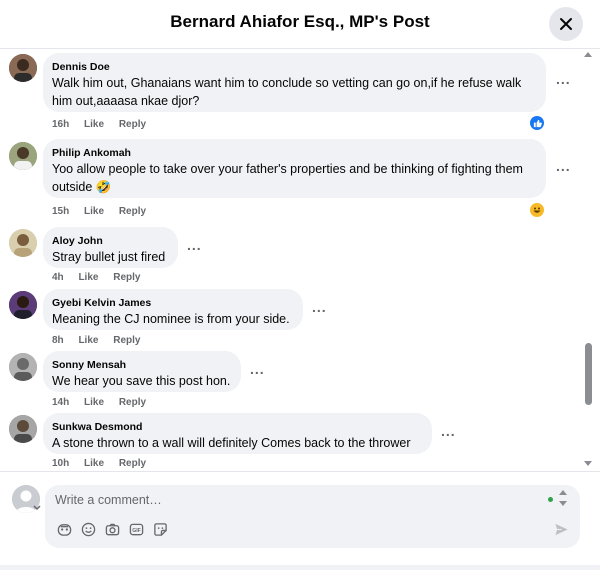 The image size is (600, 570). Describe the element at coordinates (588, 463) in the screenshot. I see `scroll-down-arrow-icon` at that location.